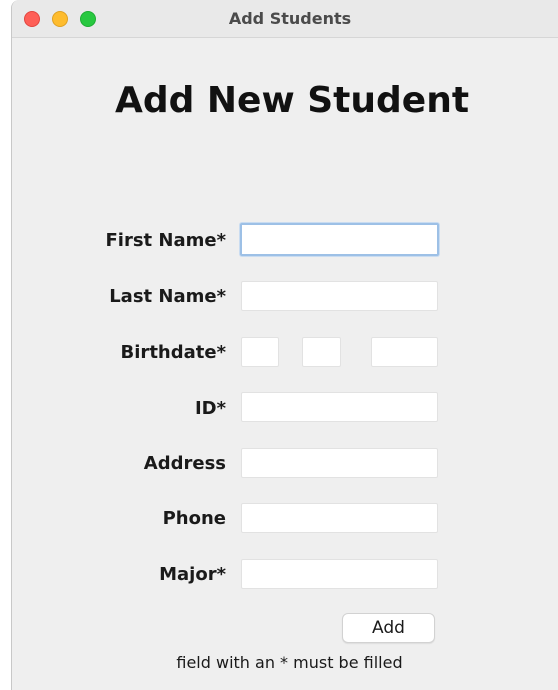 Image resolution: width=558 pixels, height=690 pixels. I want to click on page-title: Add New Student, so click(292, 100).